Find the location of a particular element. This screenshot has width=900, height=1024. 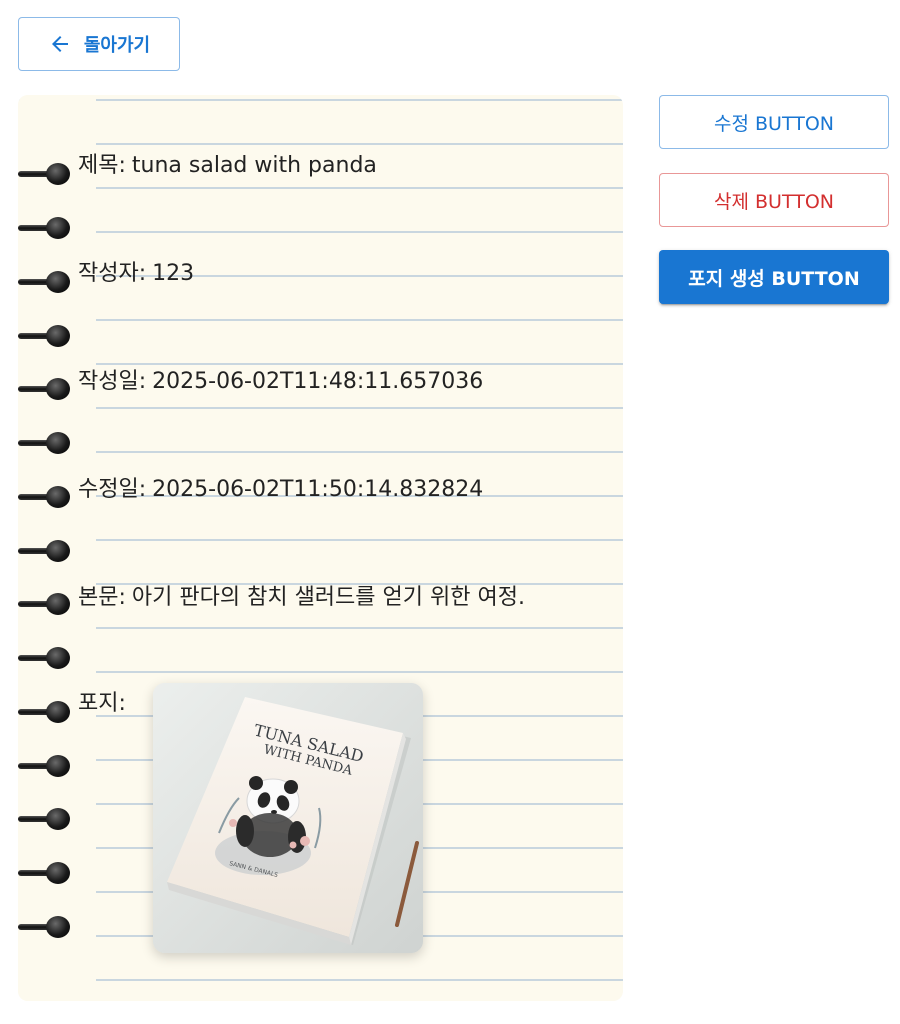

post-cover-row: 포지: is located at coordinates (105, 701).